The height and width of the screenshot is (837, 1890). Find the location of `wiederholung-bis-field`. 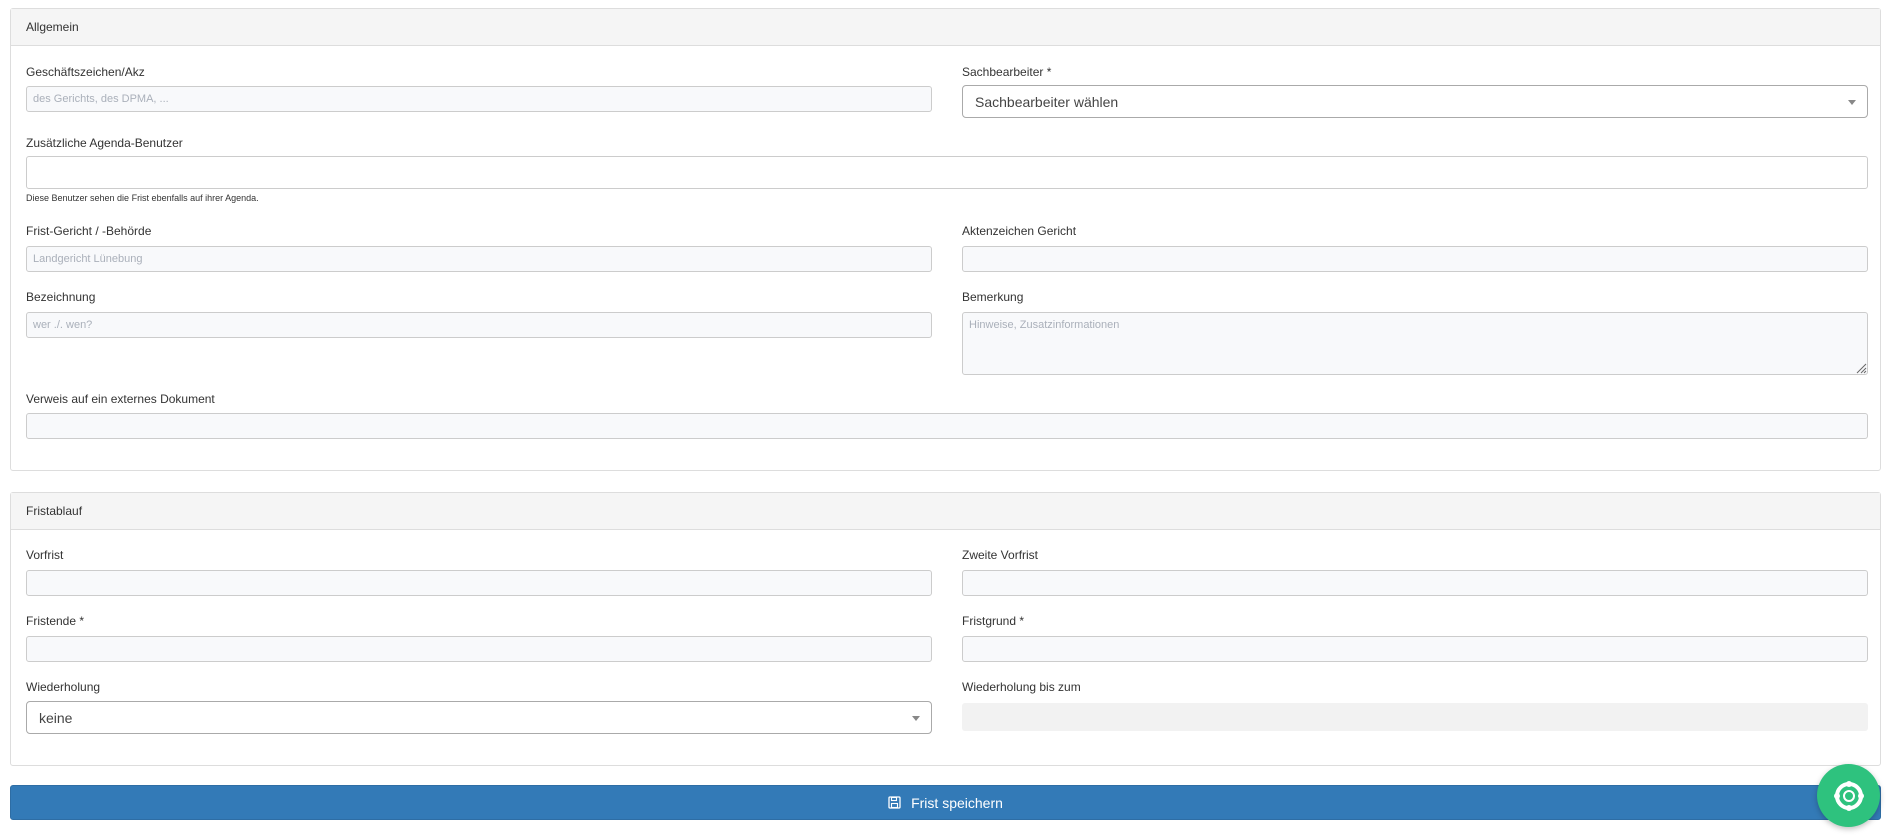

wiederholung-bis-field is located at coordinates (1415, 717).